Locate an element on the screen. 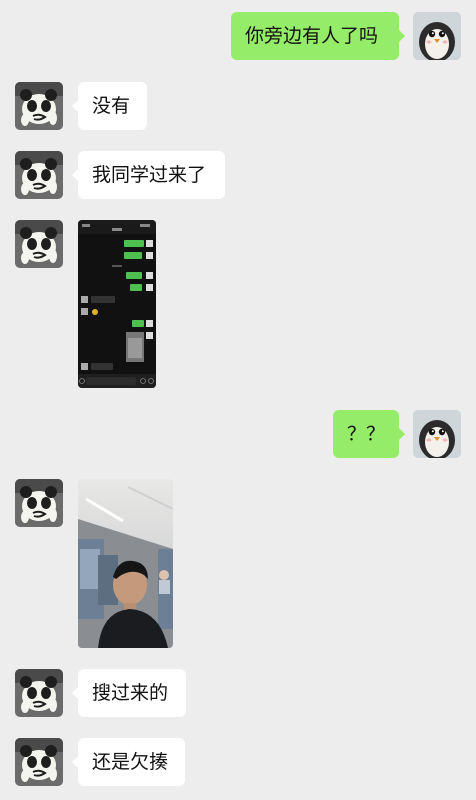 Image resolution: width=476 pixels, height=800 pixels. message-bubble: 搜过来的 is located at coordinates (129, 693).